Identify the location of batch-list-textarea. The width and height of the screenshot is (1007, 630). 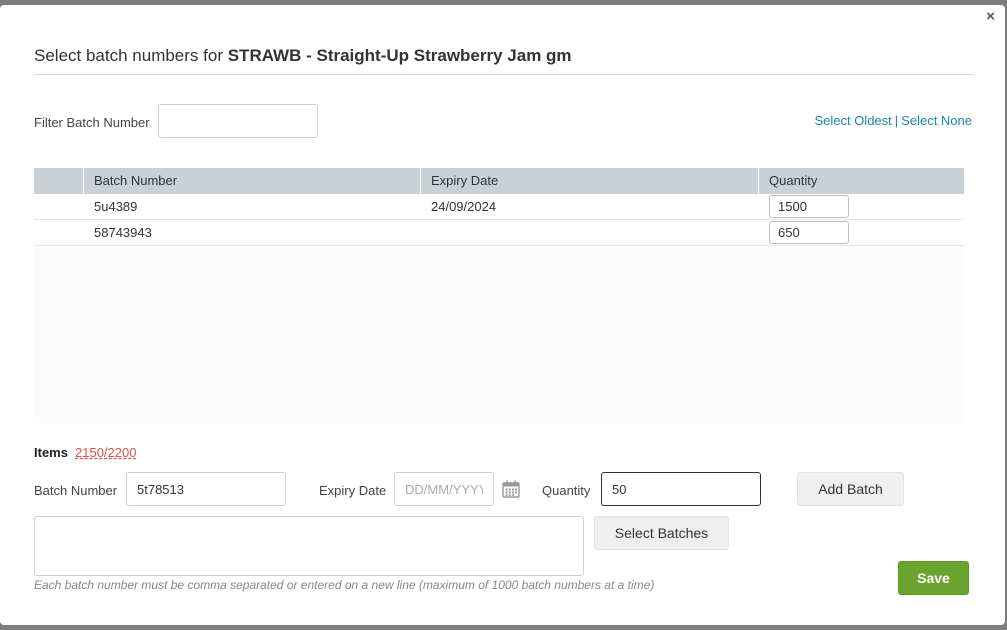
(309, 546).